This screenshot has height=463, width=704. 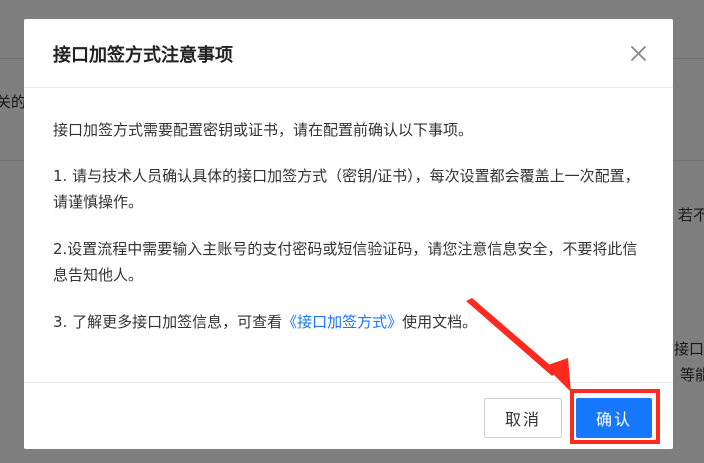 What do you see at coordinates (342, 322) in the screenshot?
I see `doc-link: 《接口加签方式》` at bounding box center [342, 322].